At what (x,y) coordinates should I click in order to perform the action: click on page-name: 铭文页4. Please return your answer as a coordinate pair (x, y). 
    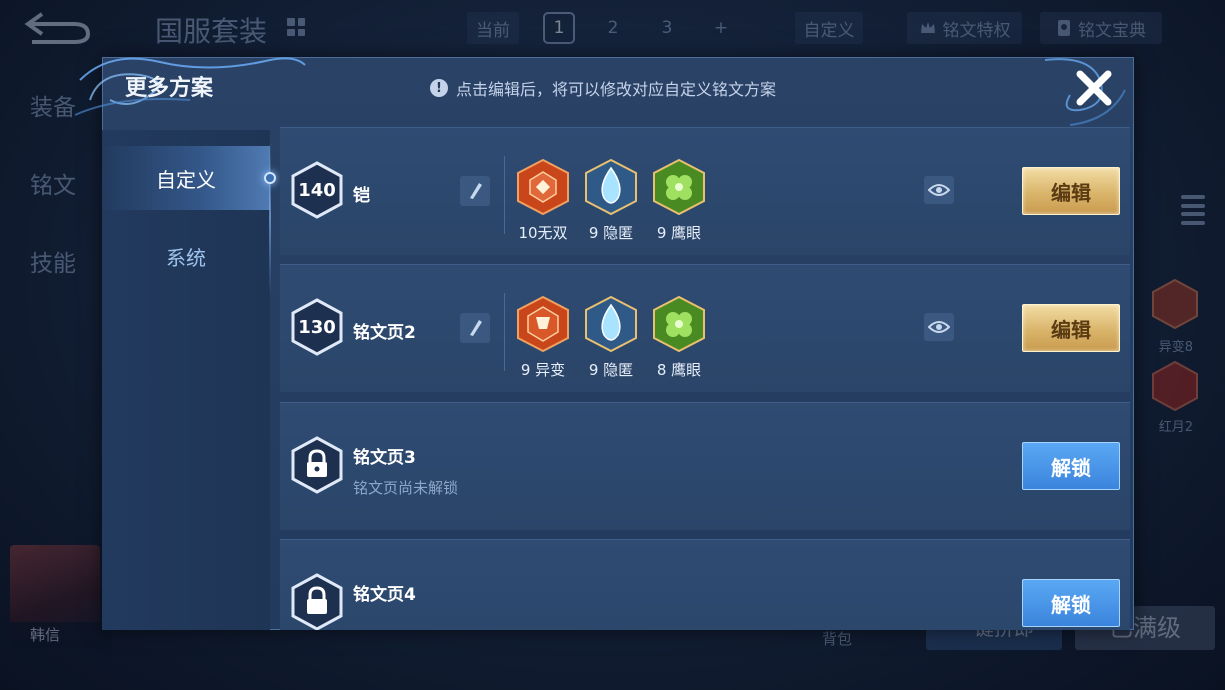
    Looking at the image, I should click on (384, 595).